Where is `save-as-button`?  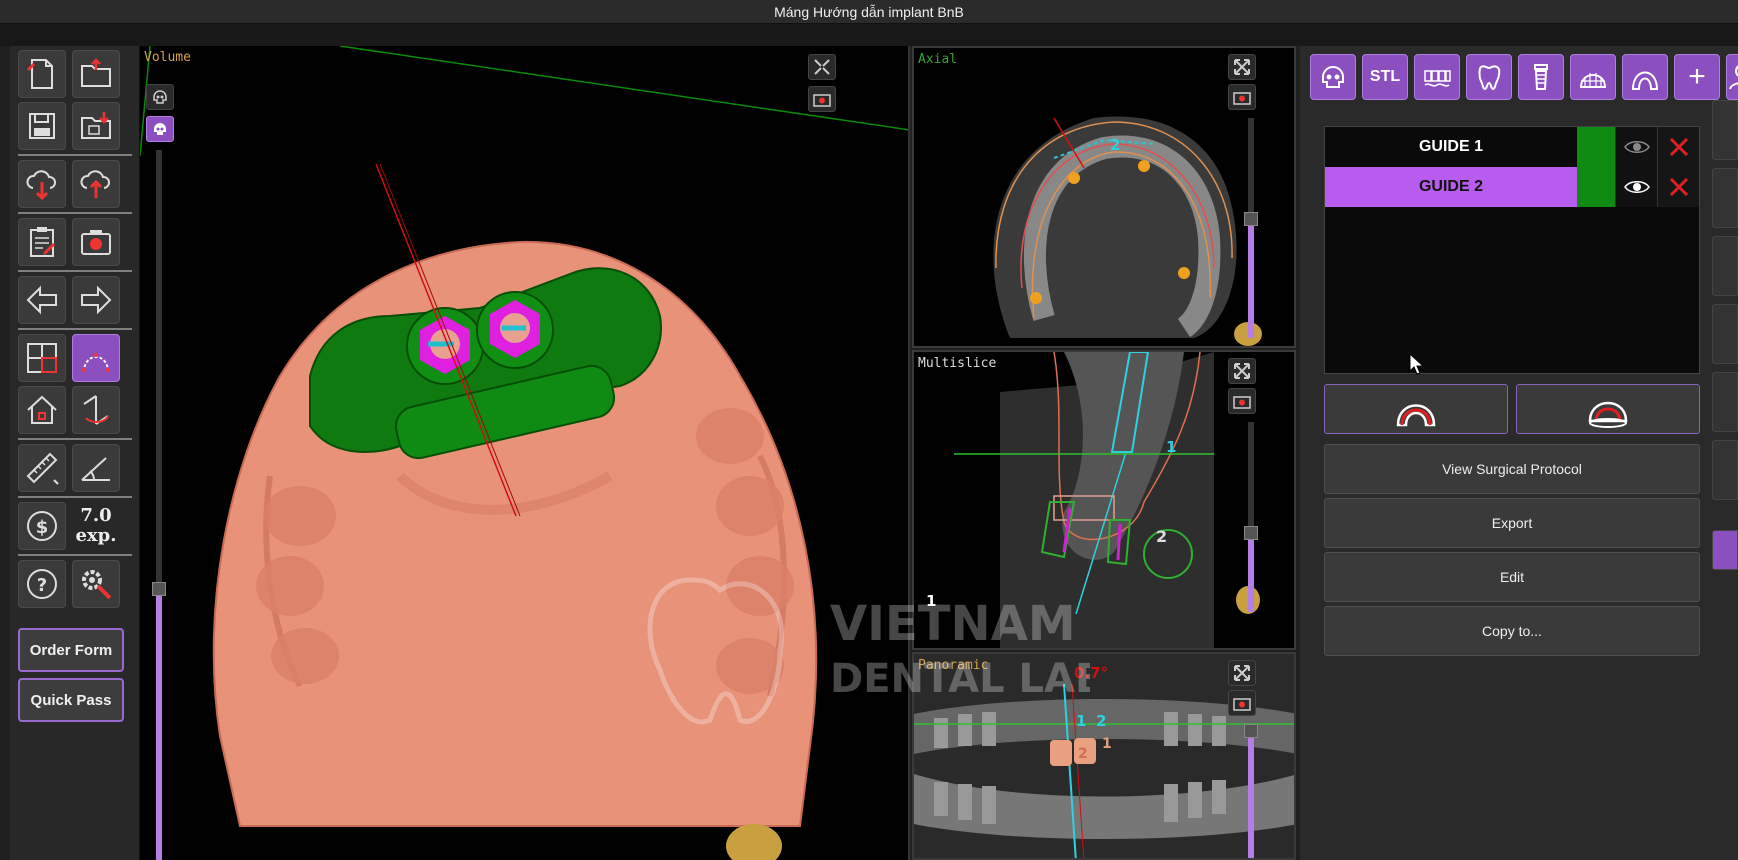 save-as-button is located at coordinates (96, 126).